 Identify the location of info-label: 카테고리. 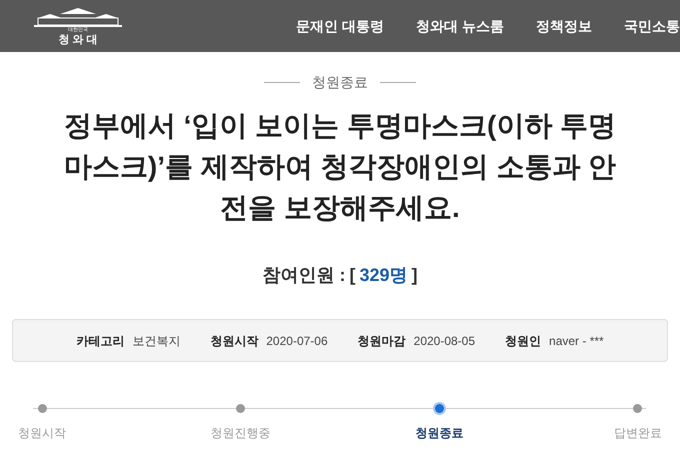
(100, 341).